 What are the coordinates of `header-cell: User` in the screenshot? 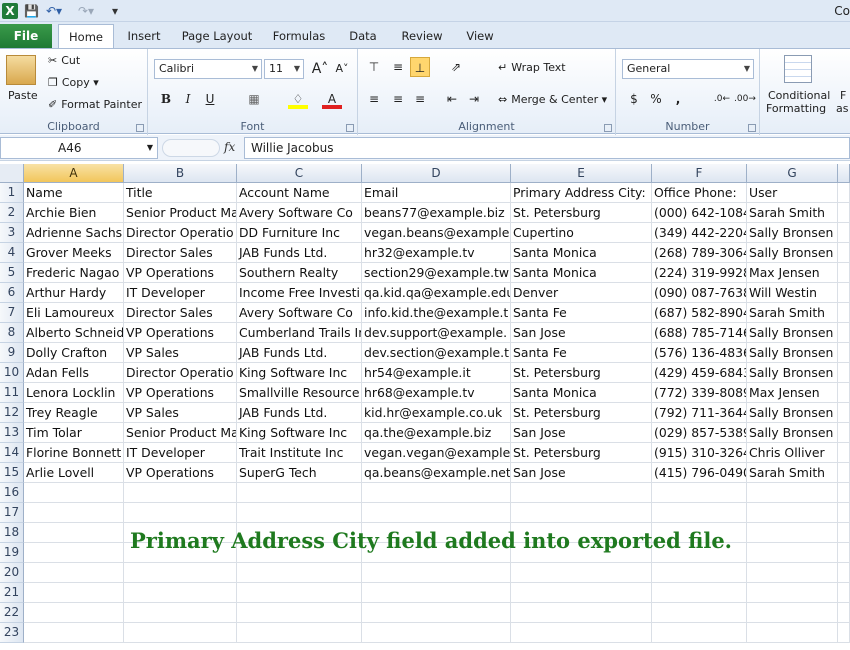 It's located at (792, 193).